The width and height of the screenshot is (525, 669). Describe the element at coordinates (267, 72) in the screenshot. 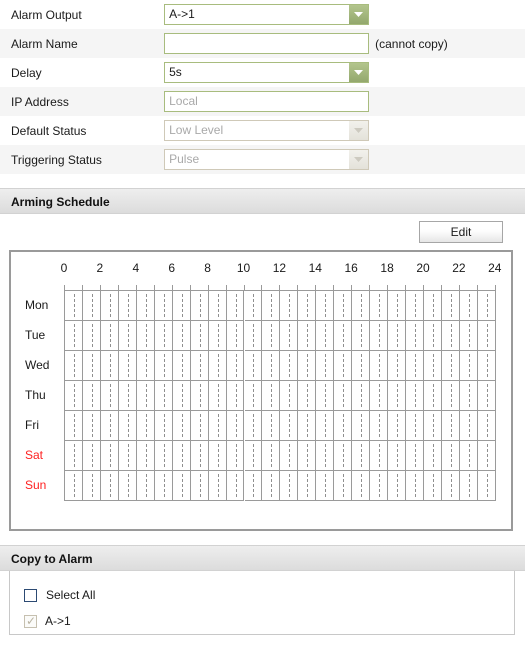

I see `delay-select: 5s` at that location.